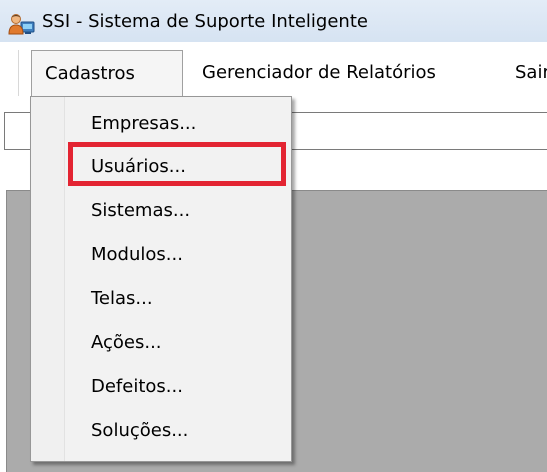  Describe the element at coordinates (205, 21) in the screenshot. I see `window-title: SSI - Sistema de Suporte Inteligente` at that location.